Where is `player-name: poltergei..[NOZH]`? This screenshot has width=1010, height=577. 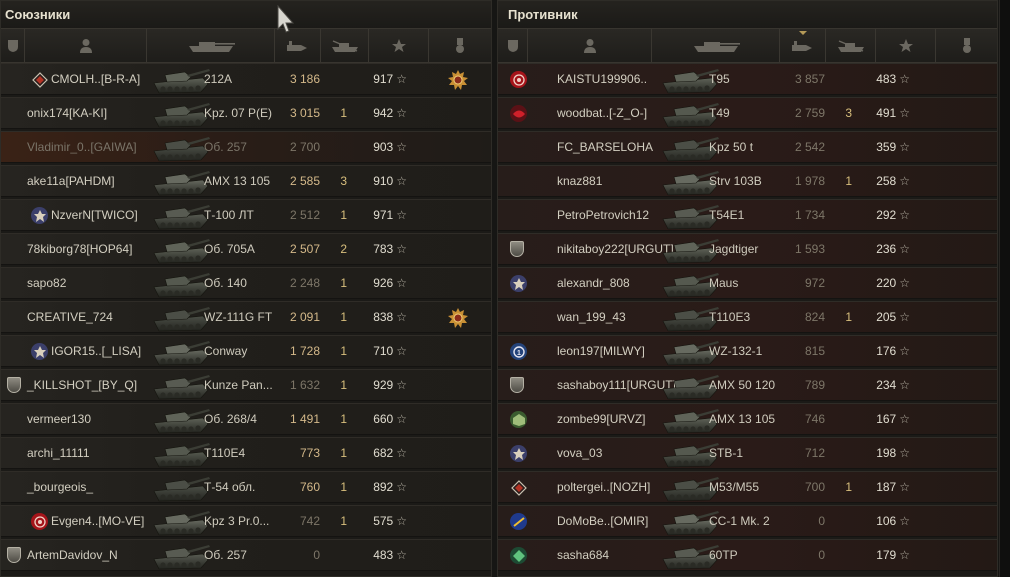
player-name: poltergei..[NOZH] is located at coordinates (603, 487).